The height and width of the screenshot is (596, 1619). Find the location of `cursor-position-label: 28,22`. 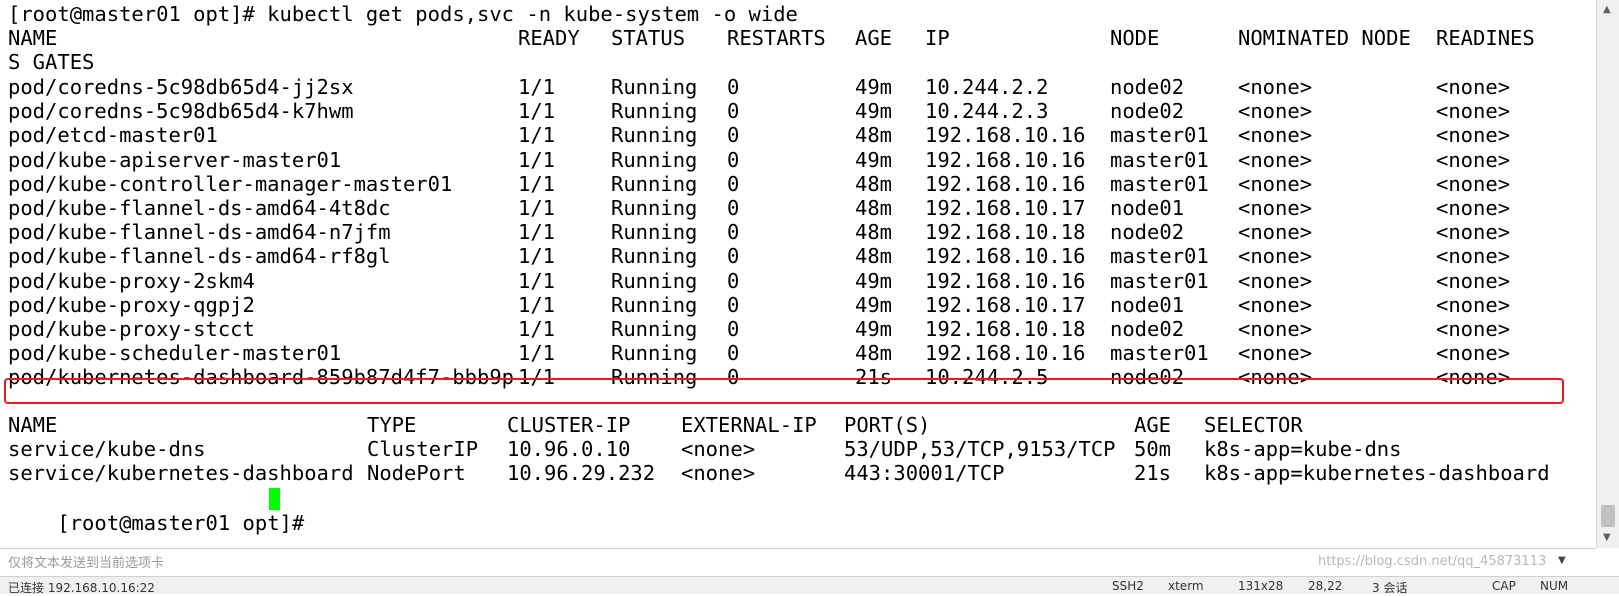

cursor-position-label: 28,22 is located at coordinates (1325, 586).